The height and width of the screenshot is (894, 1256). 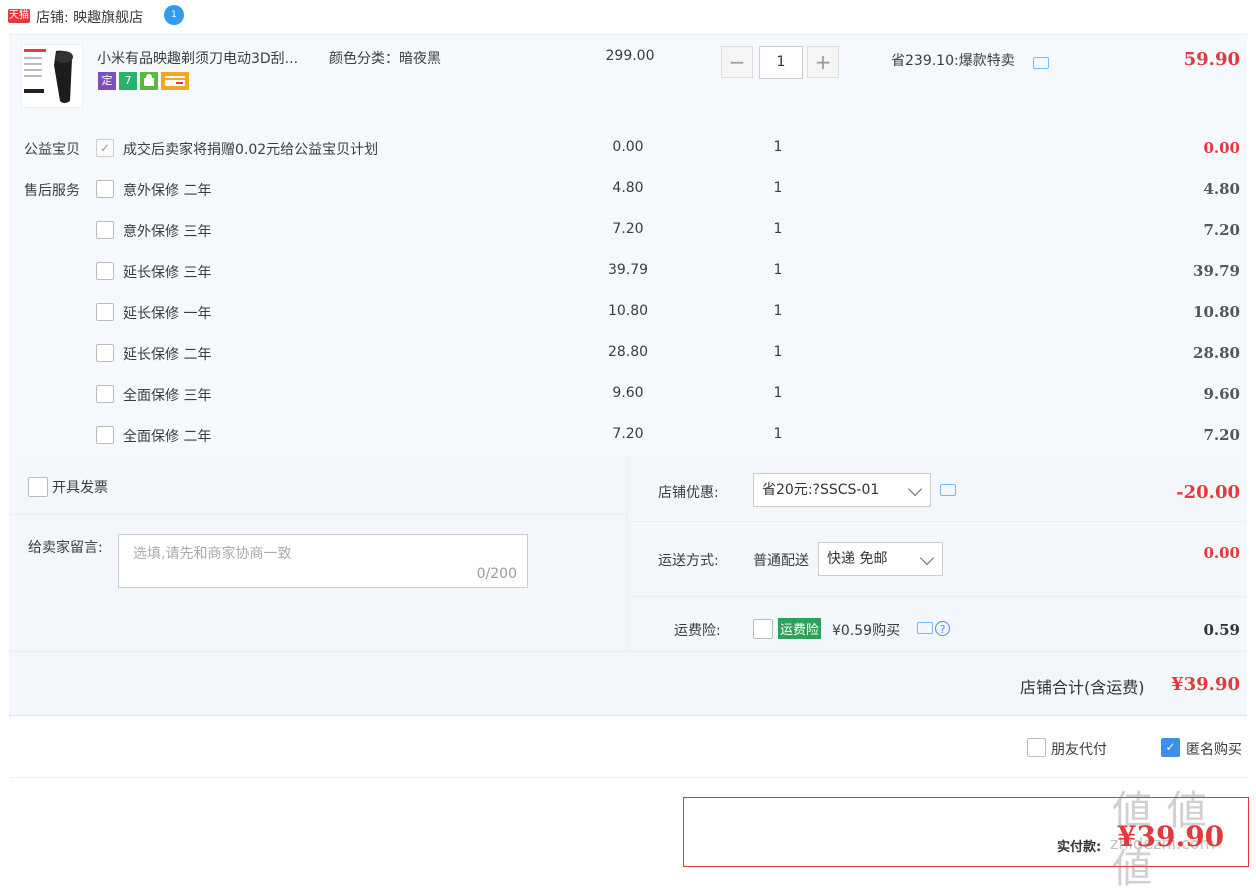 I want to click on service-price: 10.80, so click(x=628, y=311).